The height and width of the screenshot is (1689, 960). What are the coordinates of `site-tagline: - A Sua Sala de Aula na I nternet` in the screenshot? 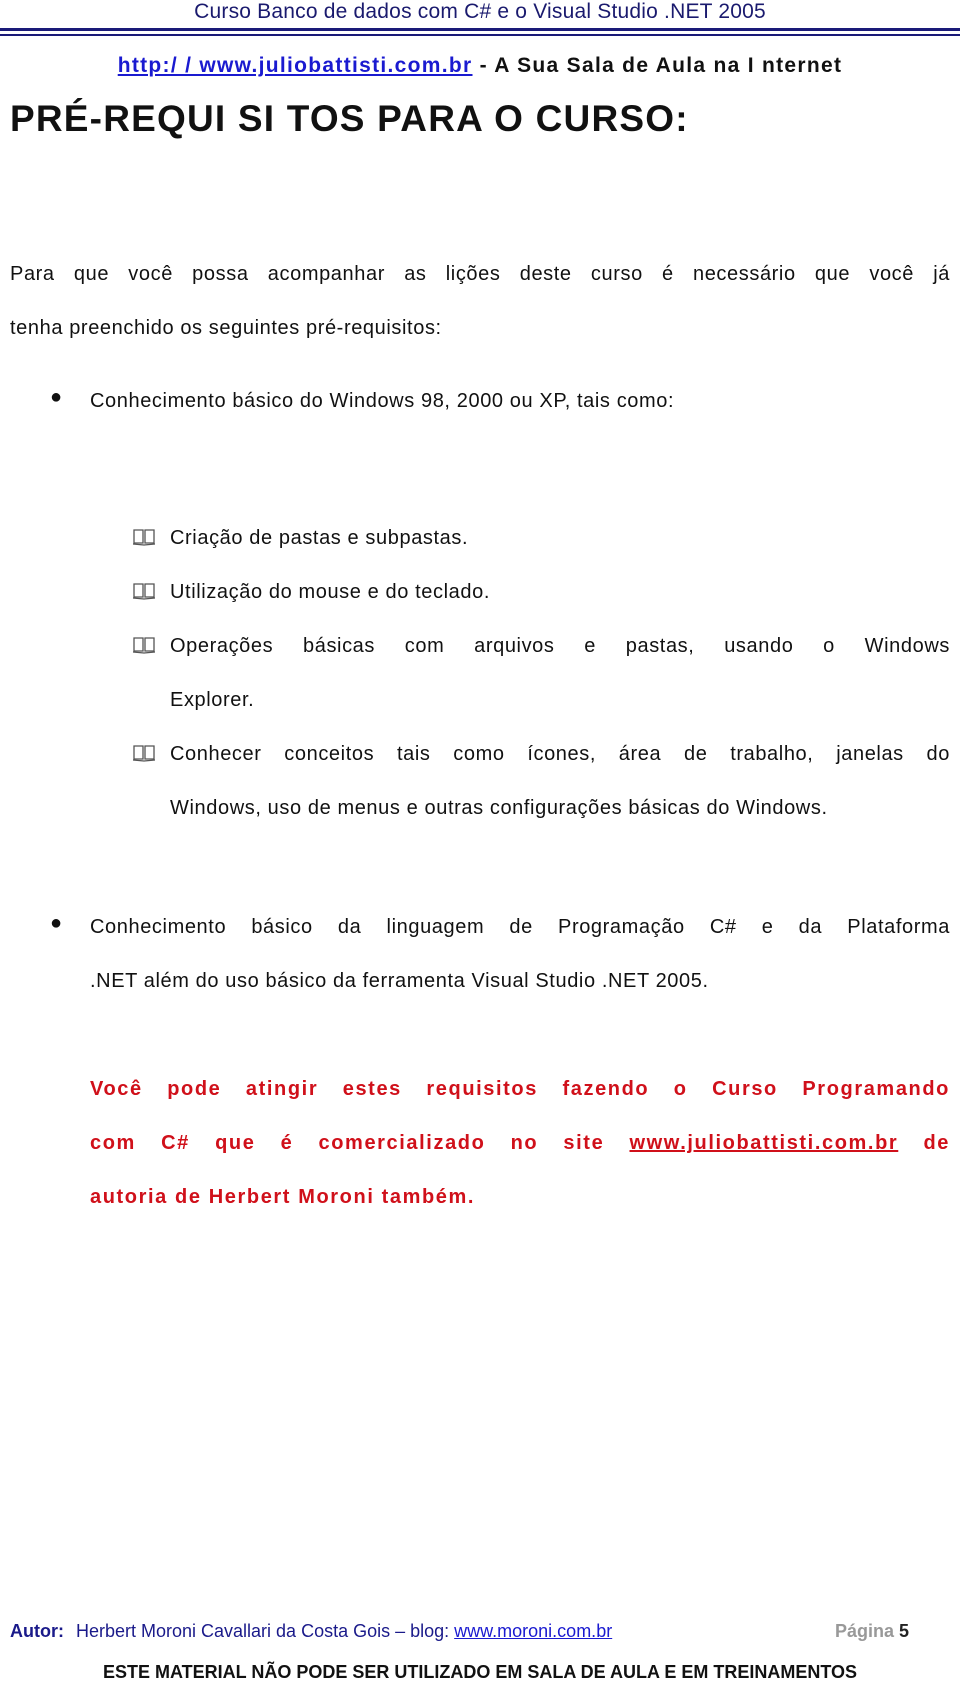 It's located at (657, 65).